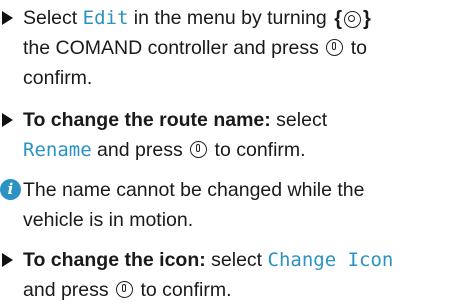 This screenshot has width=460, height=305. What do you see at coordinates (352, 19) in the screenshot?
I see `controller-turn-icon: {}` at bounding box center [352, 19].